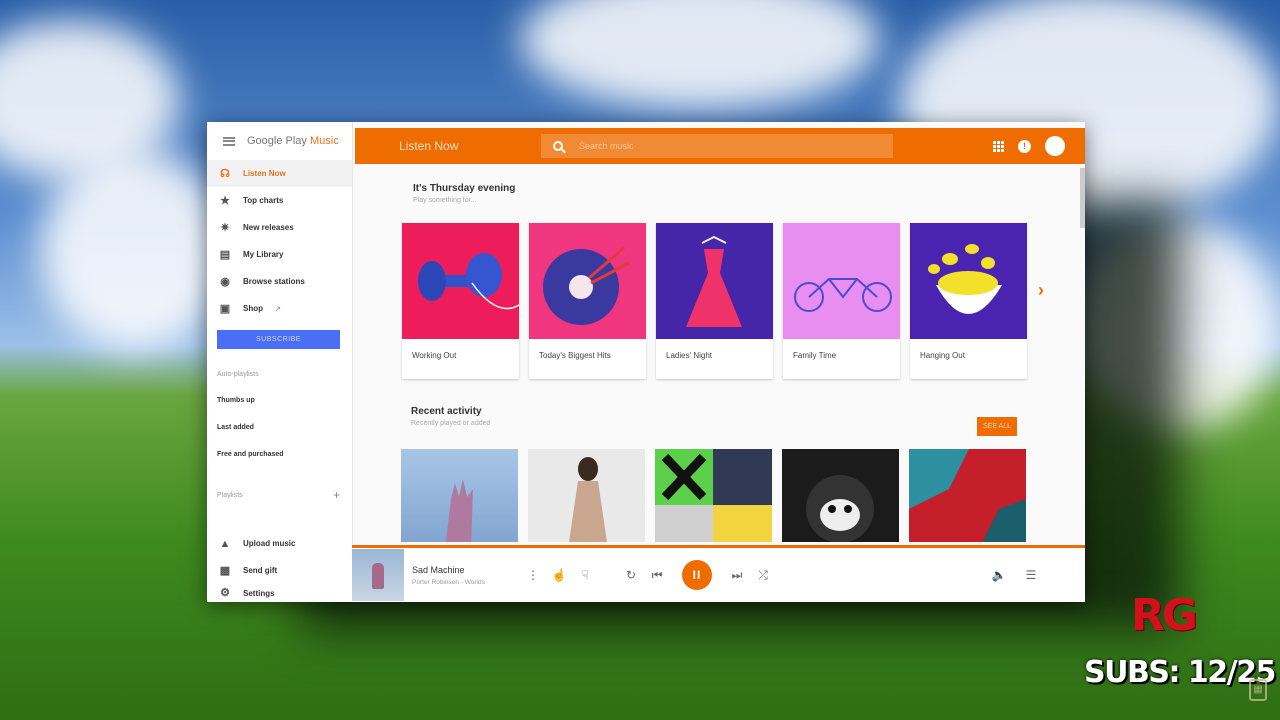  I want to click on sidebar-item-shop: ▣ Shop ↗, so click(279, 308).